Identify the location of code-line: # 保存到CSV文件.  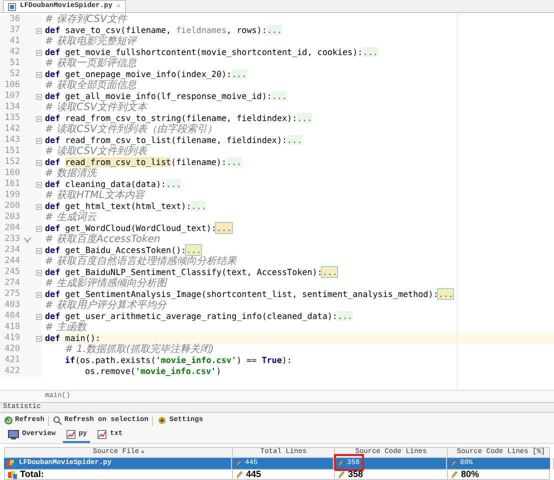
(86, 19).